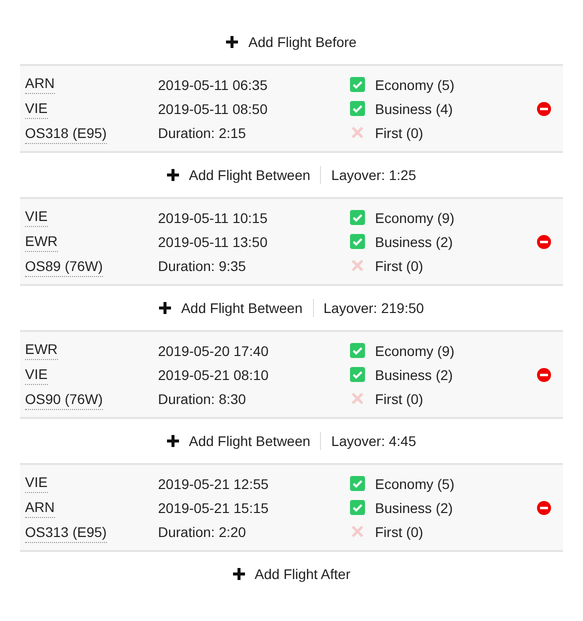  Describe the element at coordinates (291, 42) in the screenshot. I see `add-flight-before-button: Add Flight Before` at that location.